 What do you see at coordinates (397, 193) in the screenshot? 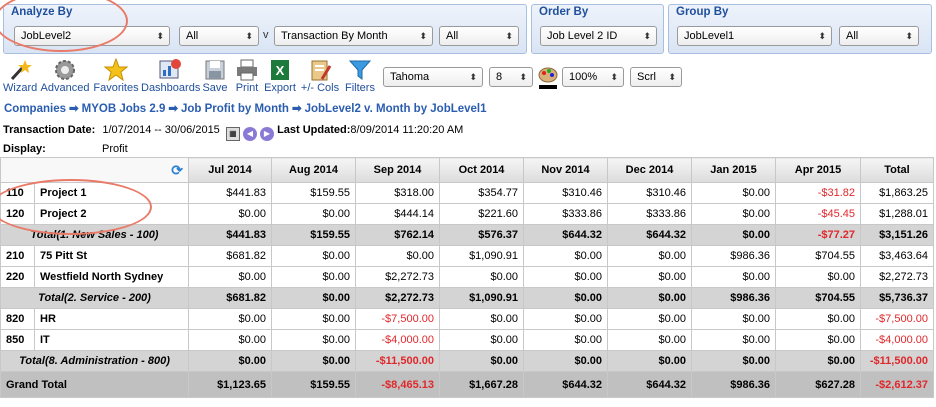
I see `value-cell: $318.00` at bounding box center [397, 193].